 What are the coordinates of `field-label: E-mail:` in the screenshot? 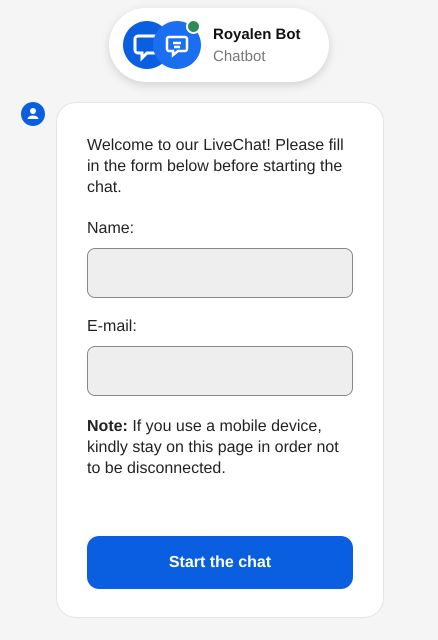 It's located at (112, 327).